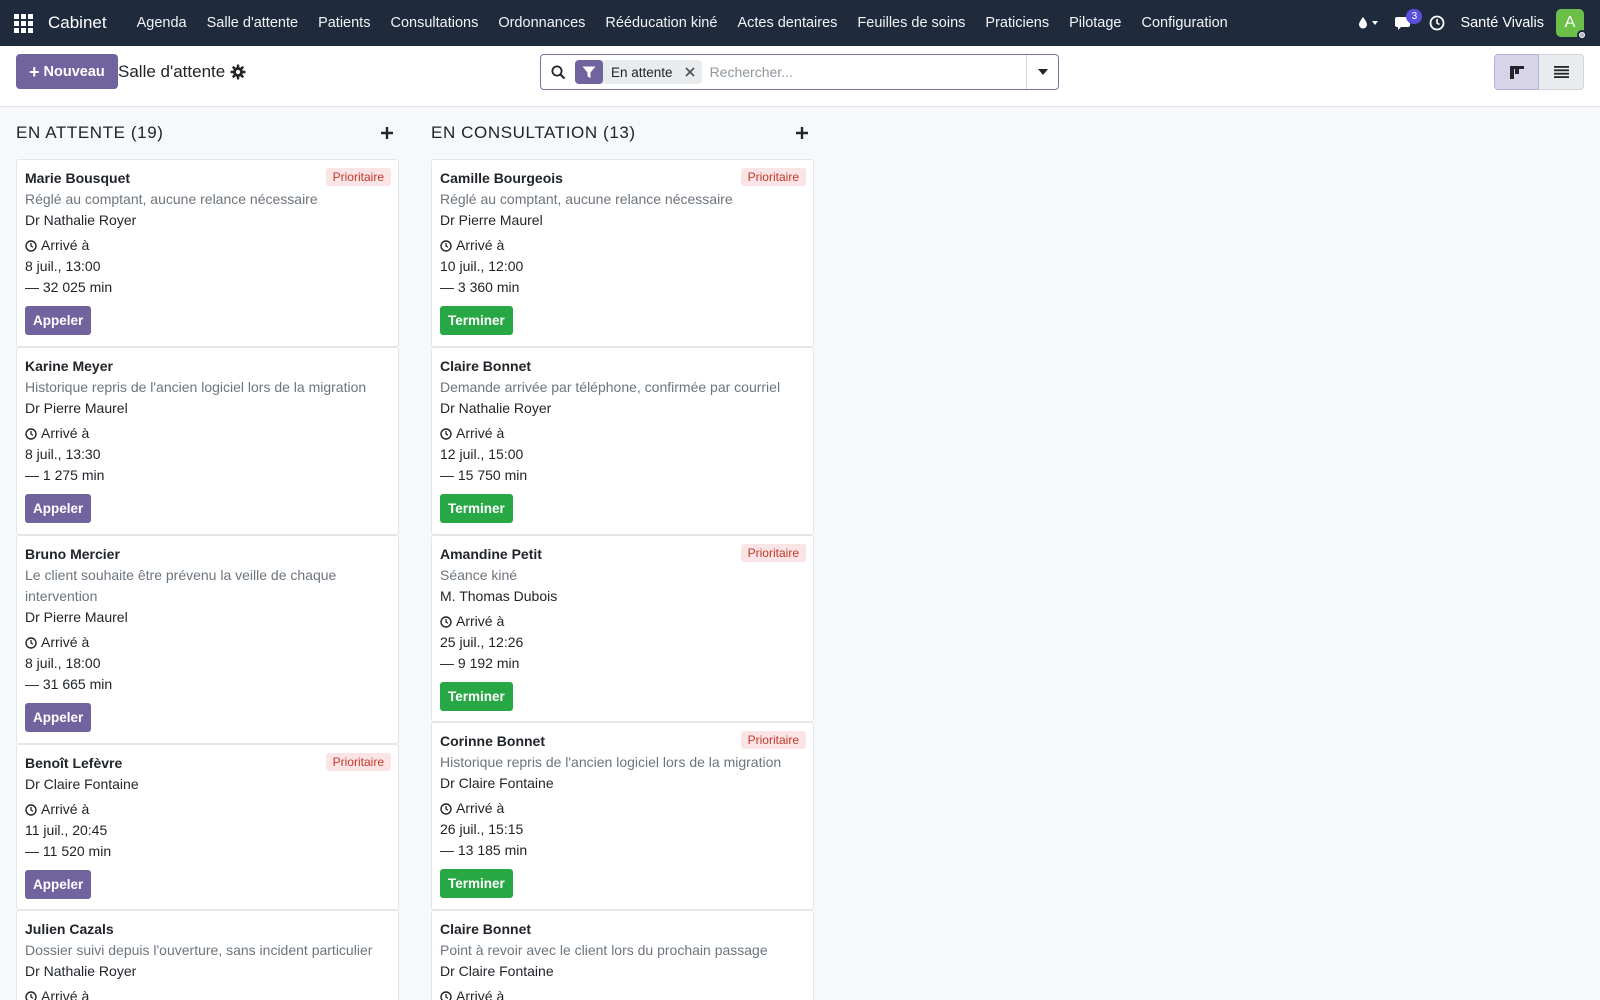 This screenshot has height=1000, width=1600. I want to click on page-title: Salle d'attente, so click(172, 71).